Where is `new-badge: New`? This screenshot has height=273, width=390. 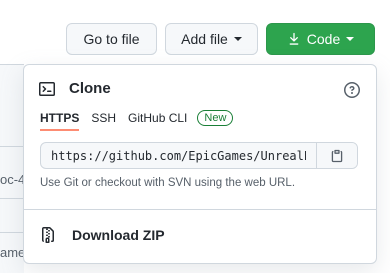 new-badge: New is located at coordinates (215, 118).